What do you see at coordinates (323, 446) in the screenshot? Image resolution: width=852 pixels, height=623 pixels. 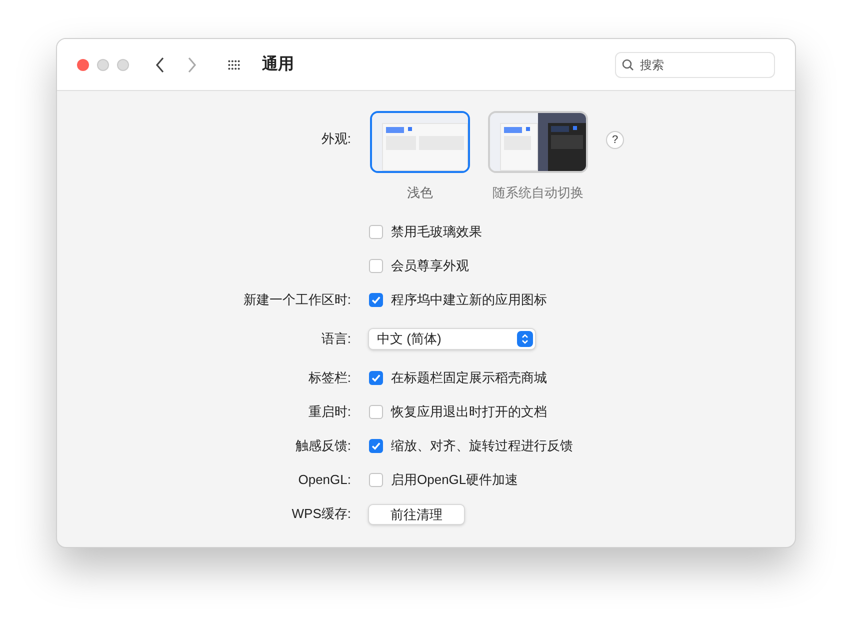 I see `setting-label: 触感反馈:` at bounding box center [323, 446].